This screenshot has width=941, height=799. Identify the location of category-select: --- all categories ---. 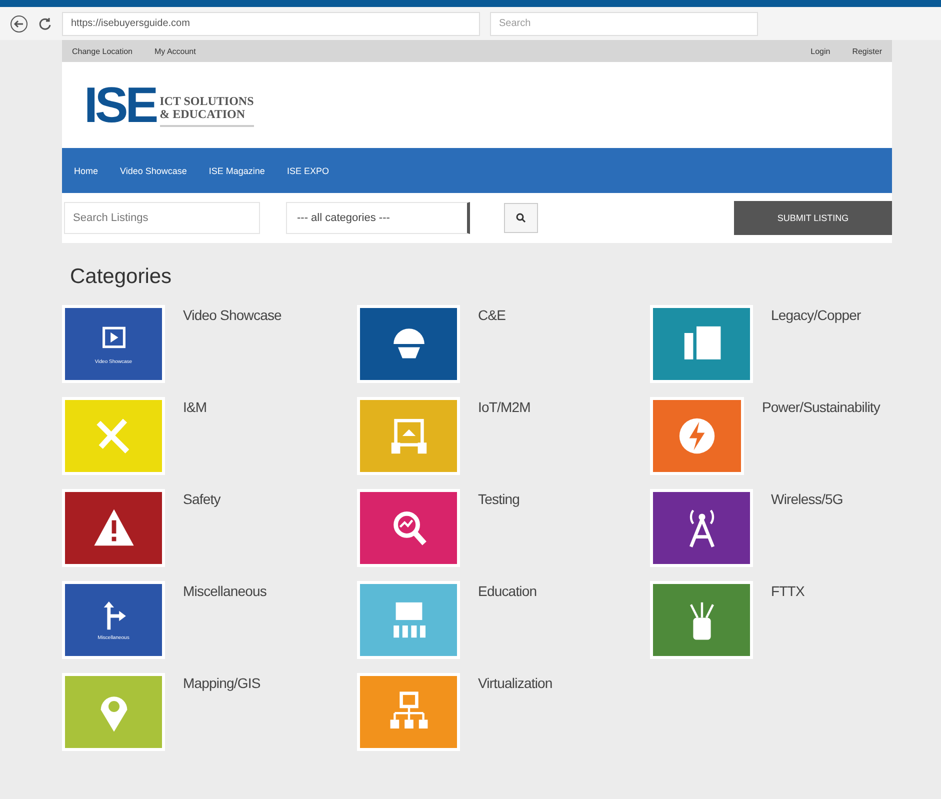
(378, 218).